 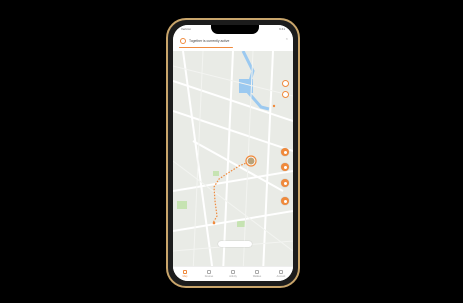 I want to click on phone-notch, so click(x=235, y=29).